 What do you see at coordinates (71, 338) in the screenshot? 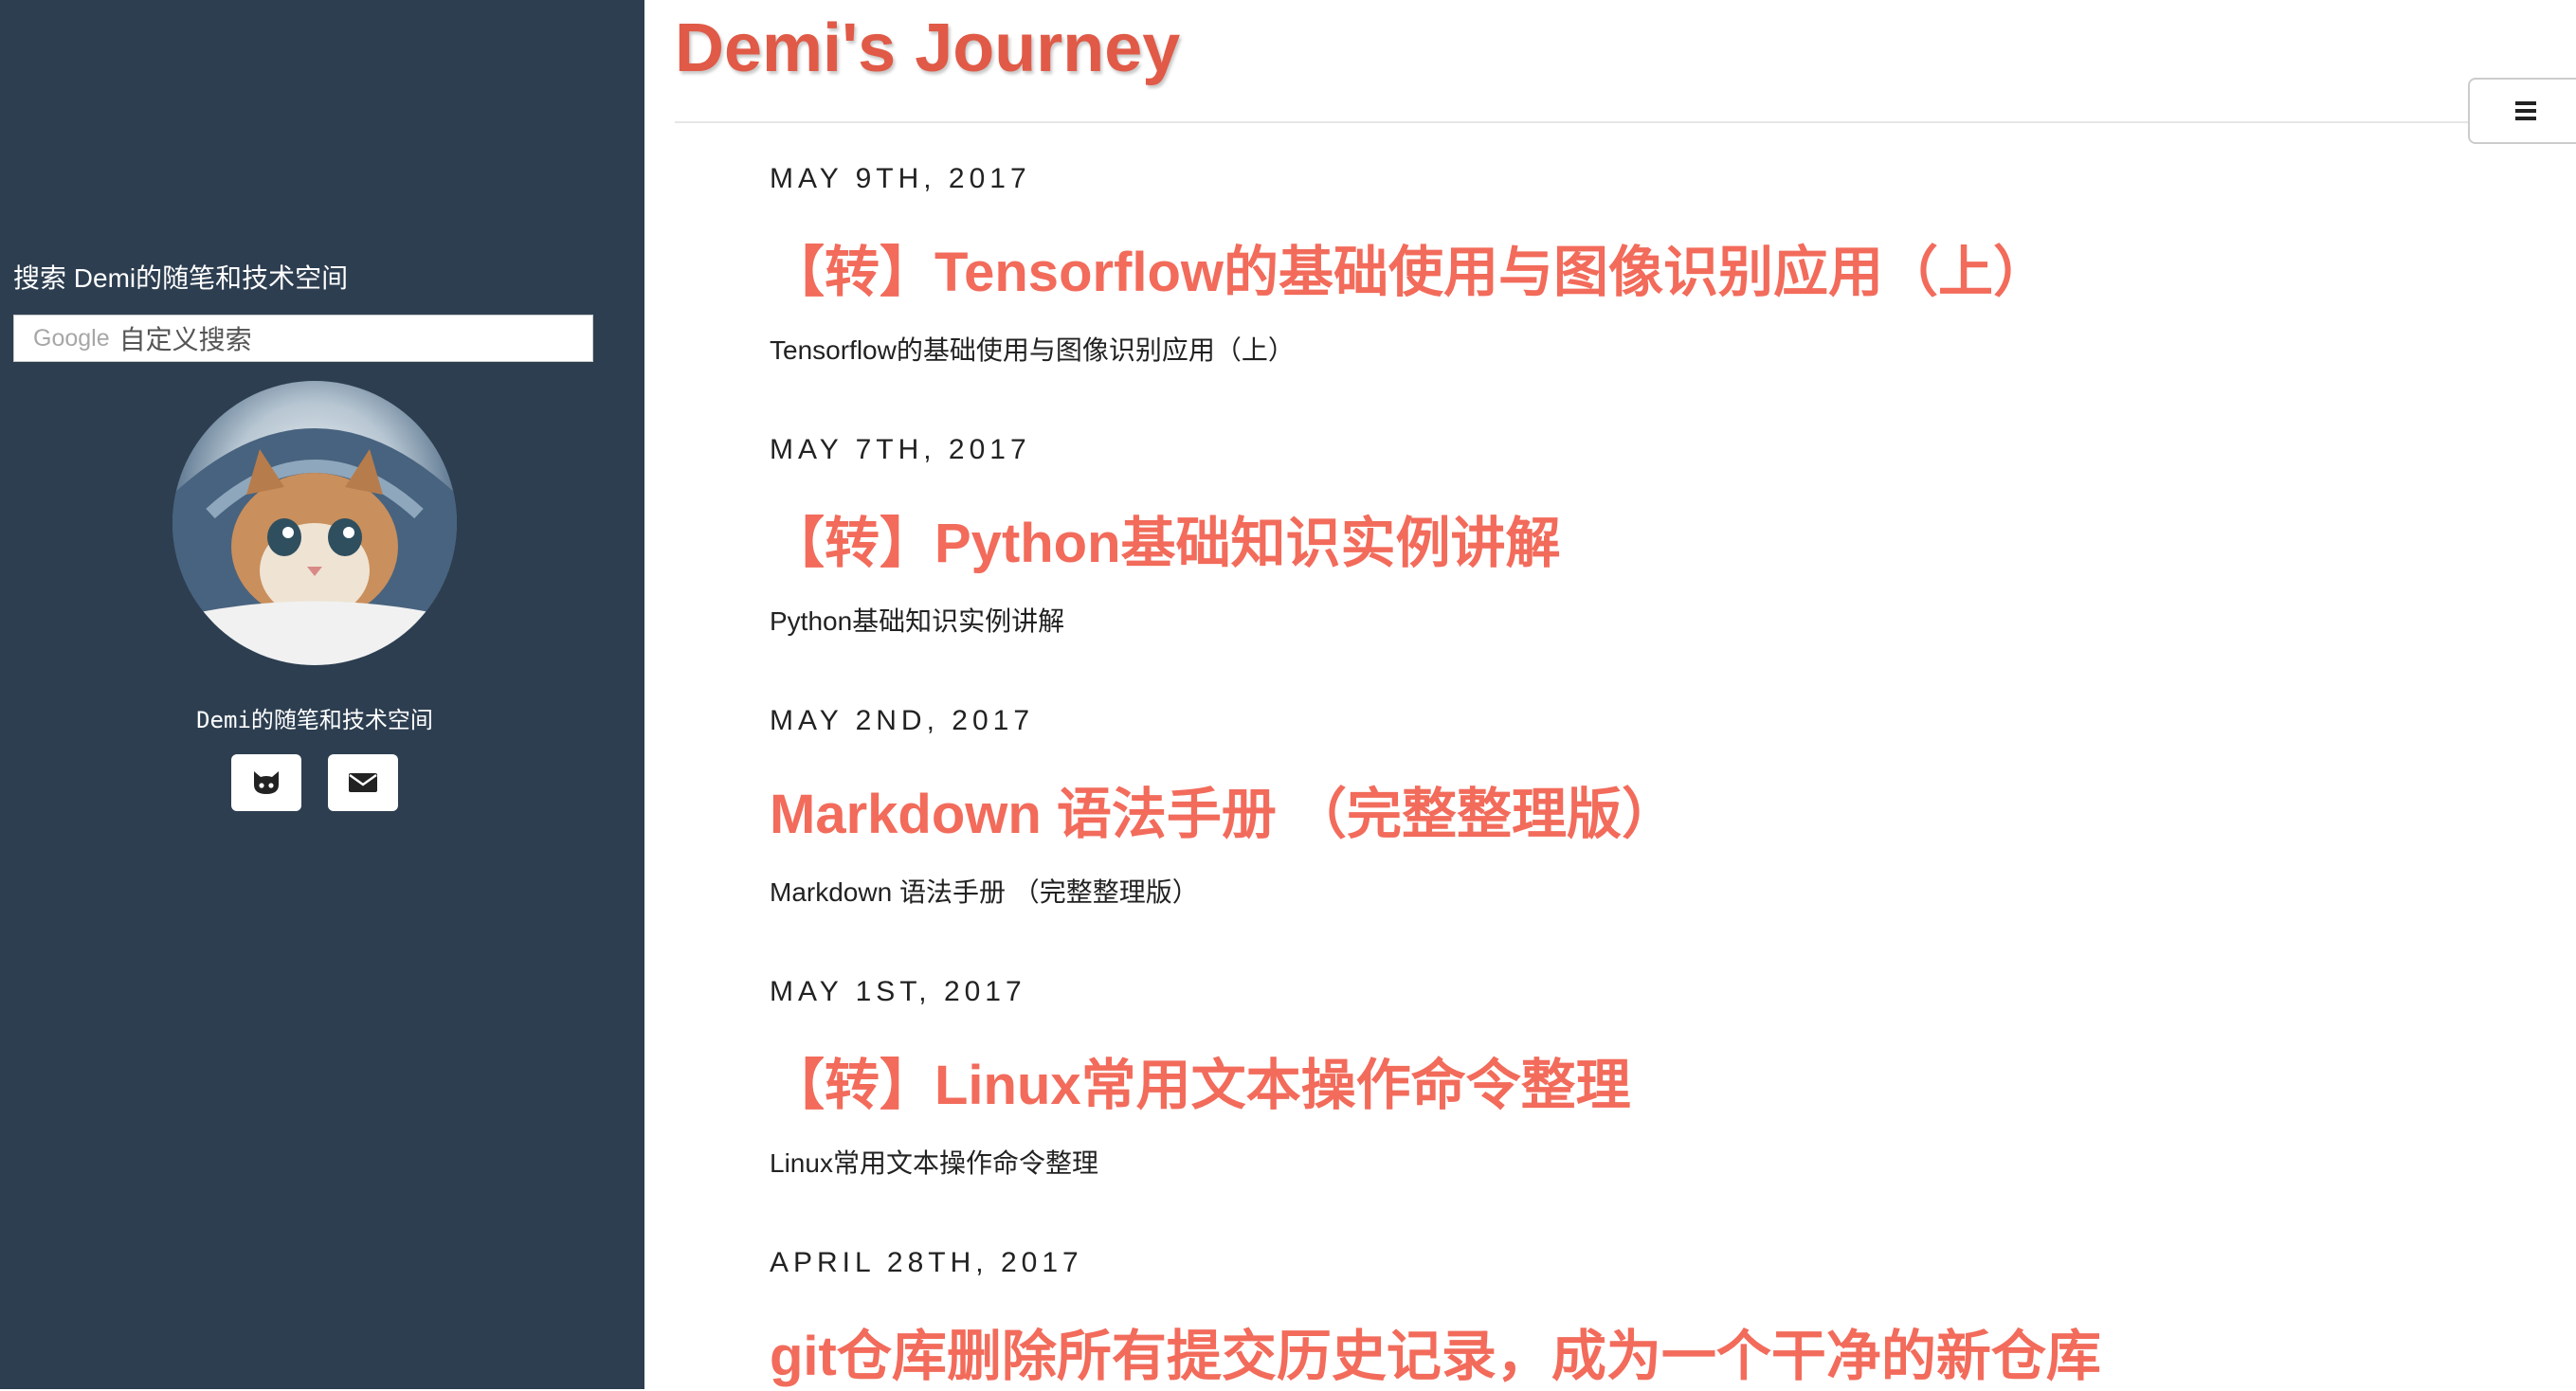
I see `google-logo: Google` at bounding box center [71, 338].